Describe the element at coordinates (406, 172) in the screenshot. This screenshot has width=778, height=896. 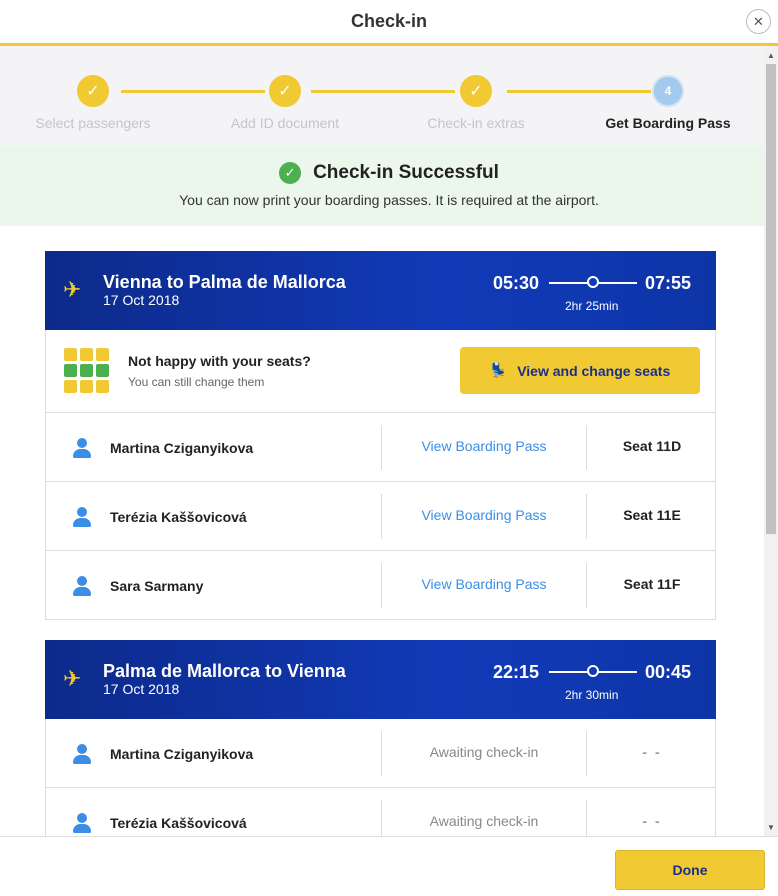
I see `success-title: Check-in Successful` at that location.